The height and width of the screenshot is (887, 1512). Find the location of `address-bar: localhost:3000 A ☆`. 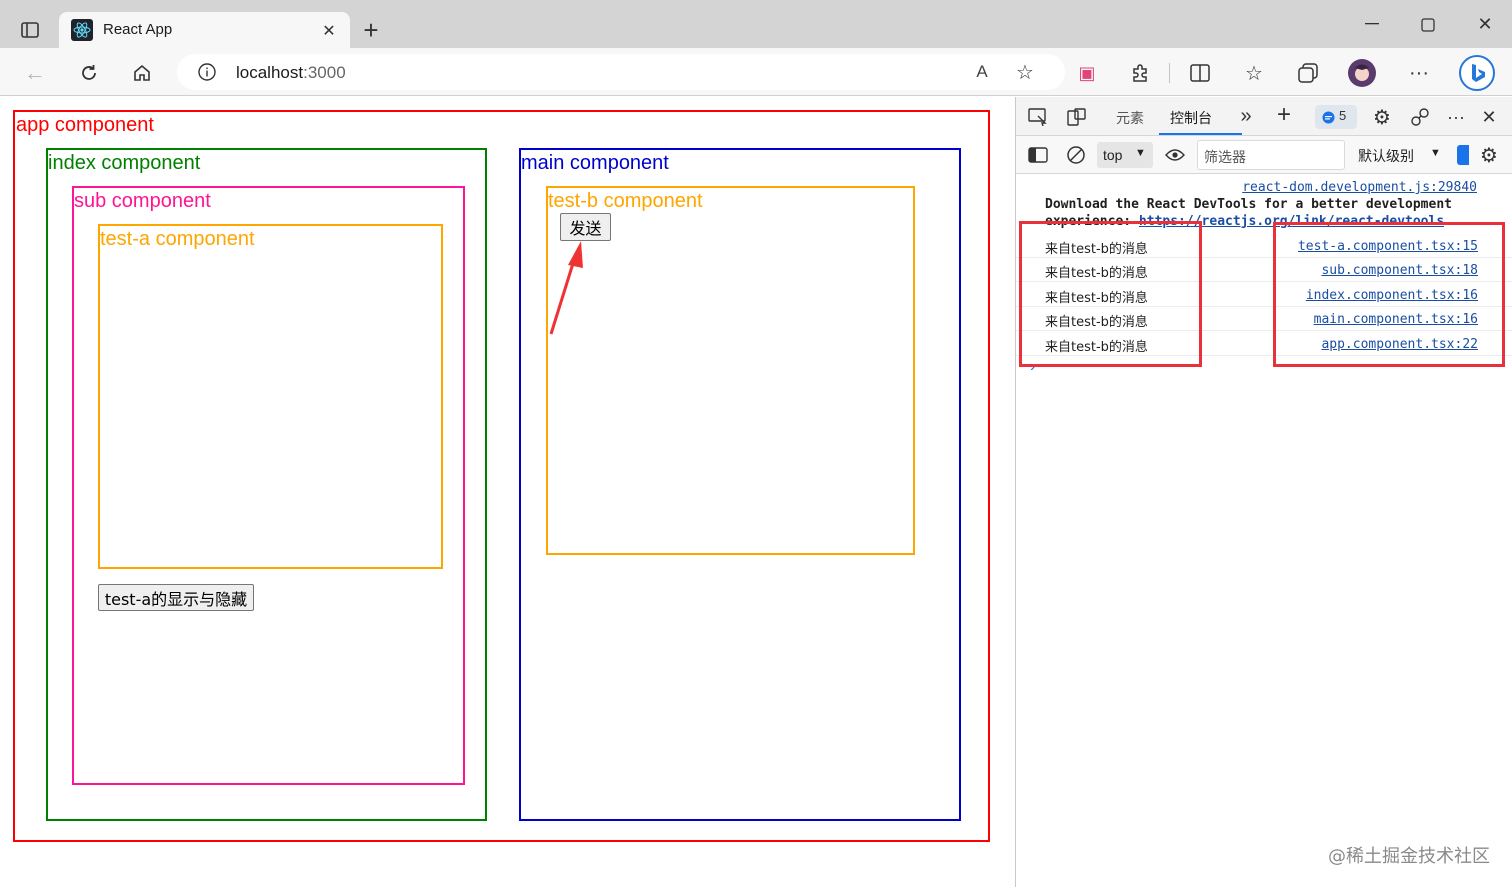

address-bar: localhost:3000 A ☆ is located at coordinates (621, 72).